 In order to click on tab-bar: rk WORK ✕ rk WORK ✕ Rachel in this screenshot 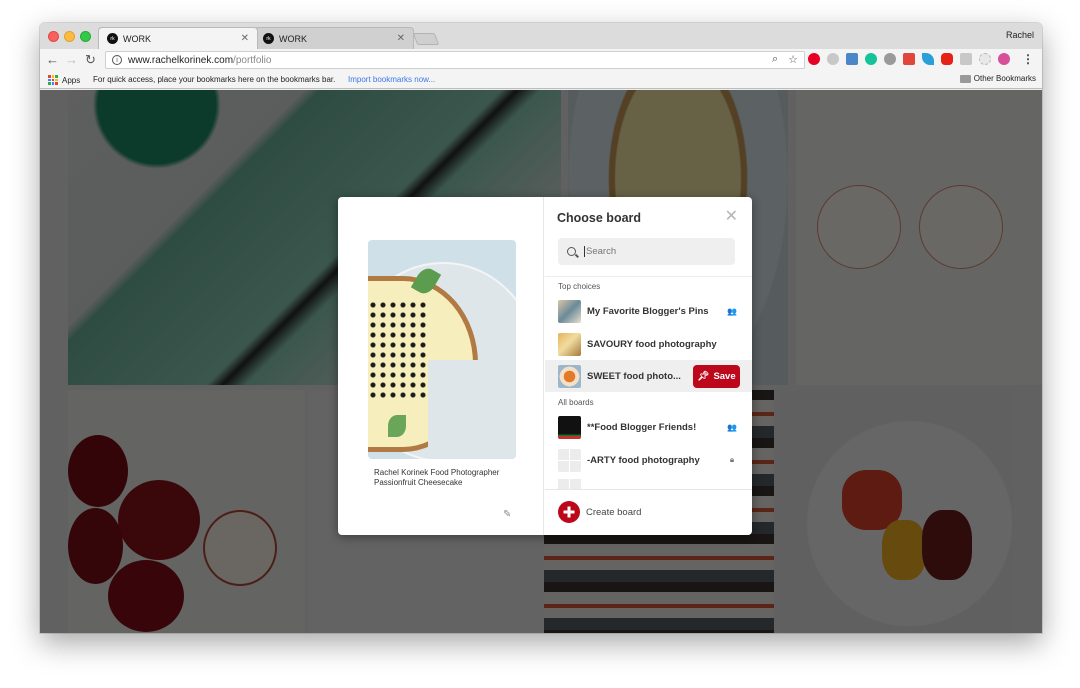, I will do `click(541, 36)`.